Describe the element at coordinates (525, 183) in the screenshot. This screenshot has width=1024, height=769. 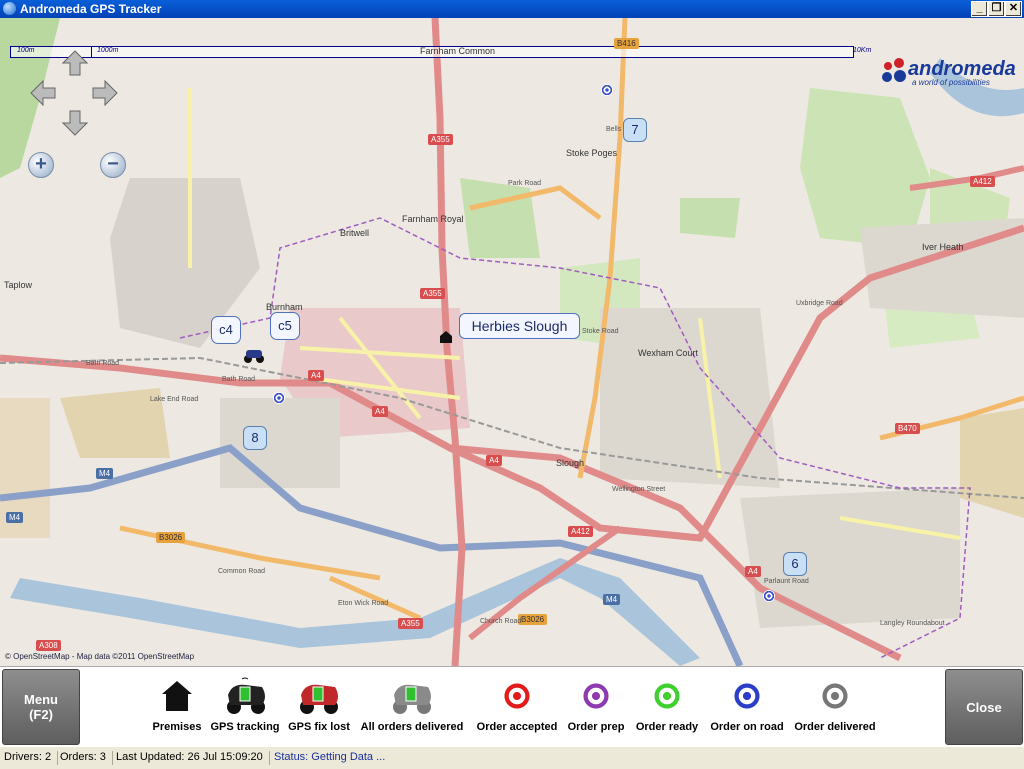
I see `street-label: Park Road` at that location.